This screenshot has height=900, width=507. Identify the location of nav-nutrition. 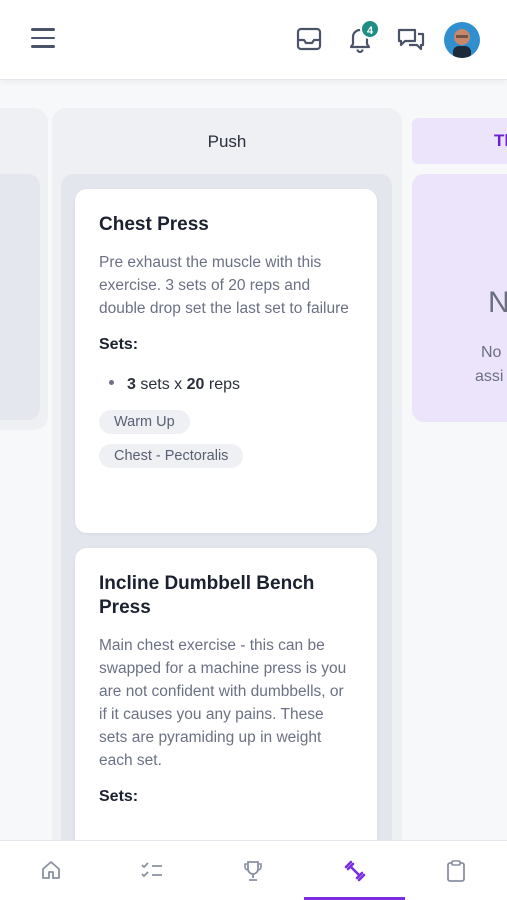
(252, 870).